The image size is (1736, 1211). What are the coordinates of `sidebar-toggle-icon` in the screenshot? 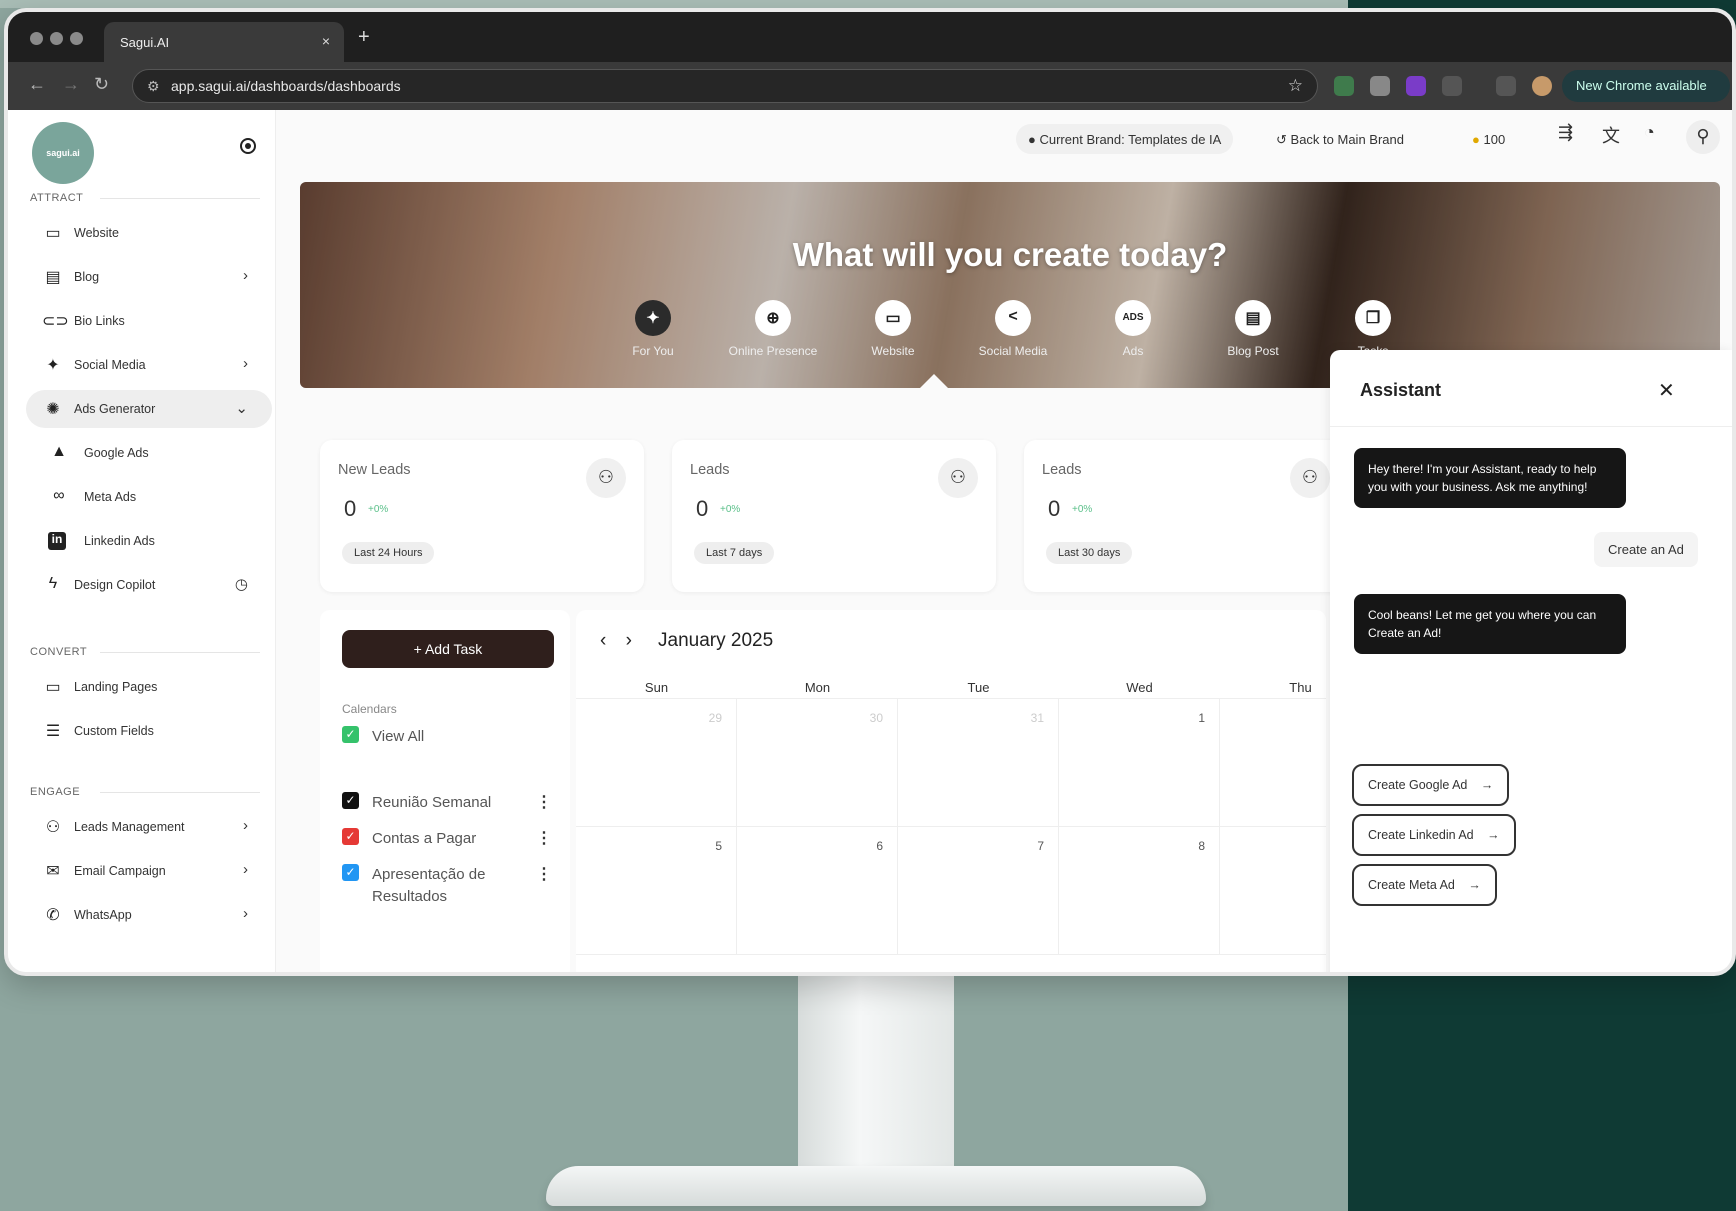 It's located at (248, 146).